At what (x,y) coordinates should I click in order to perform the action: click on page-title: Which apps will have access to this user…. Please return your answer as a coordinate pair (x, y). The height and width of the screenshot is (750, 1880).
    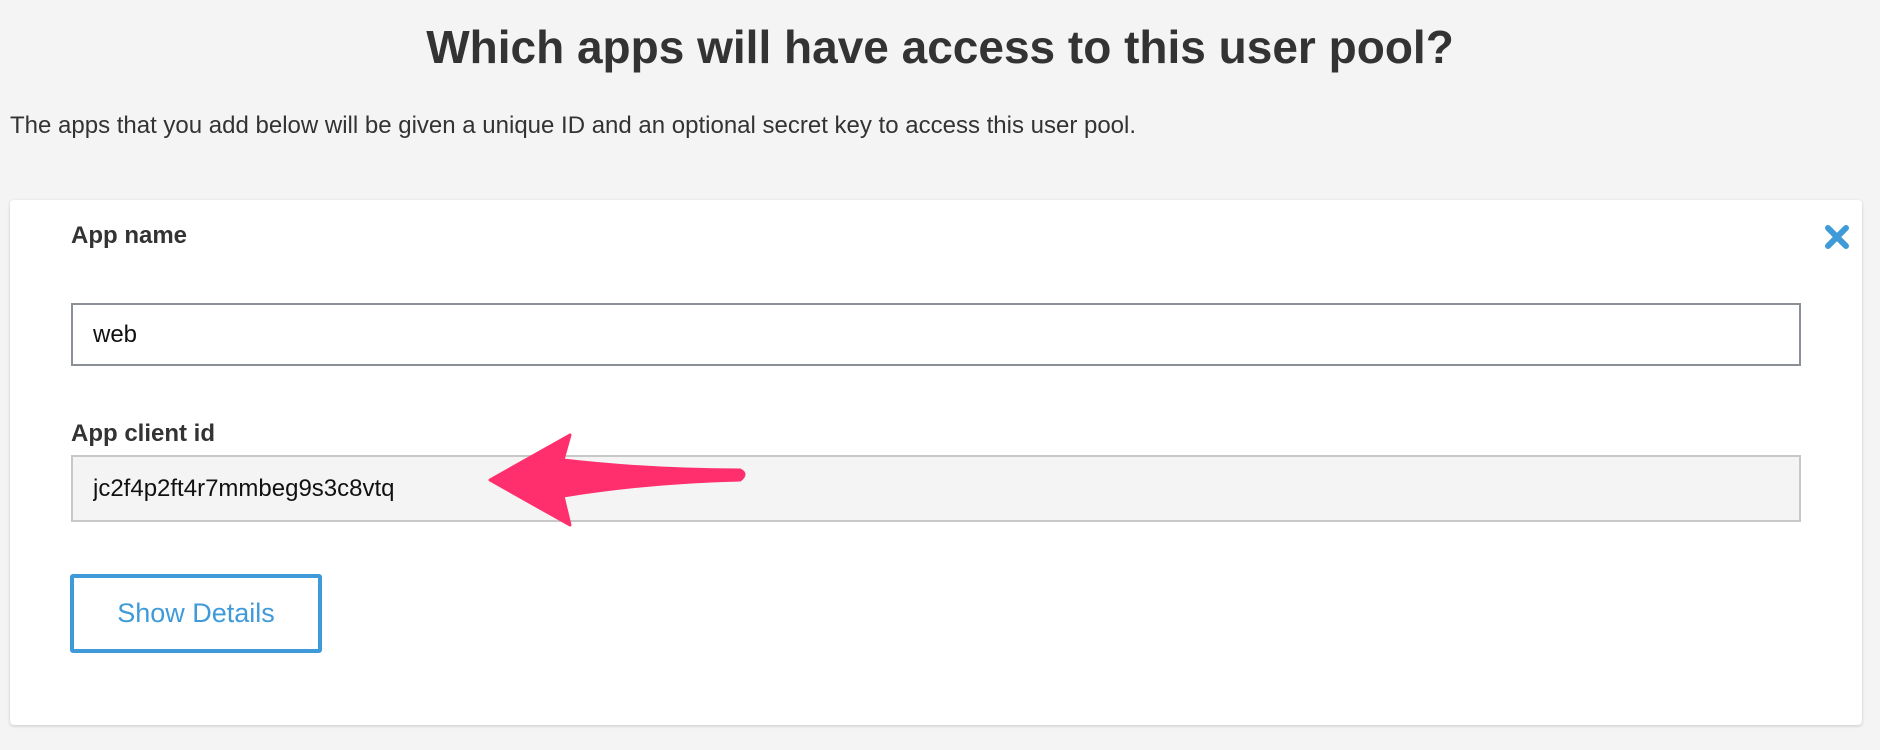
    Looking at the image, I should click on (940, 47).